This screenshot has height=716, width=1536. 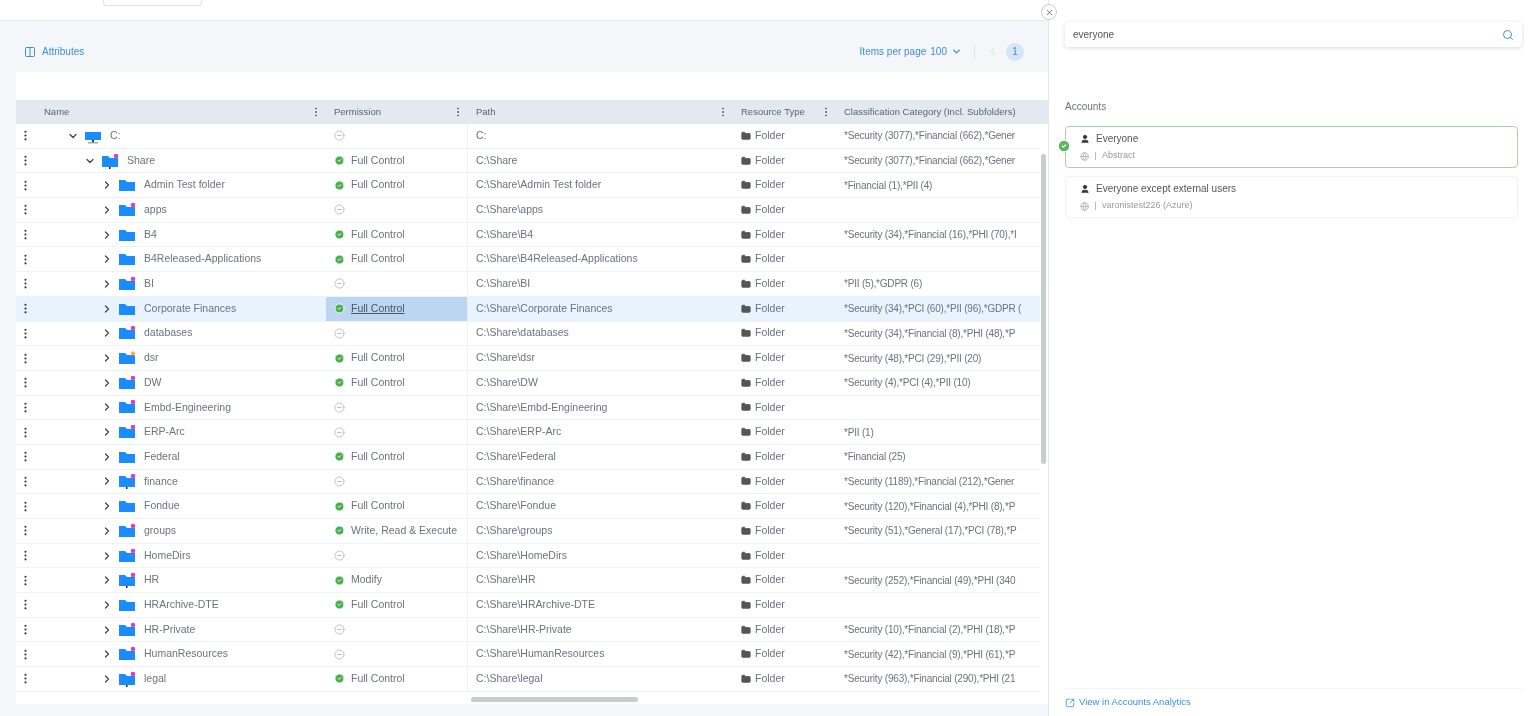 What do you see at coordinates (486, 112) in the screenshot?
I see `column-header: Path` at bounding box center [486, 112].